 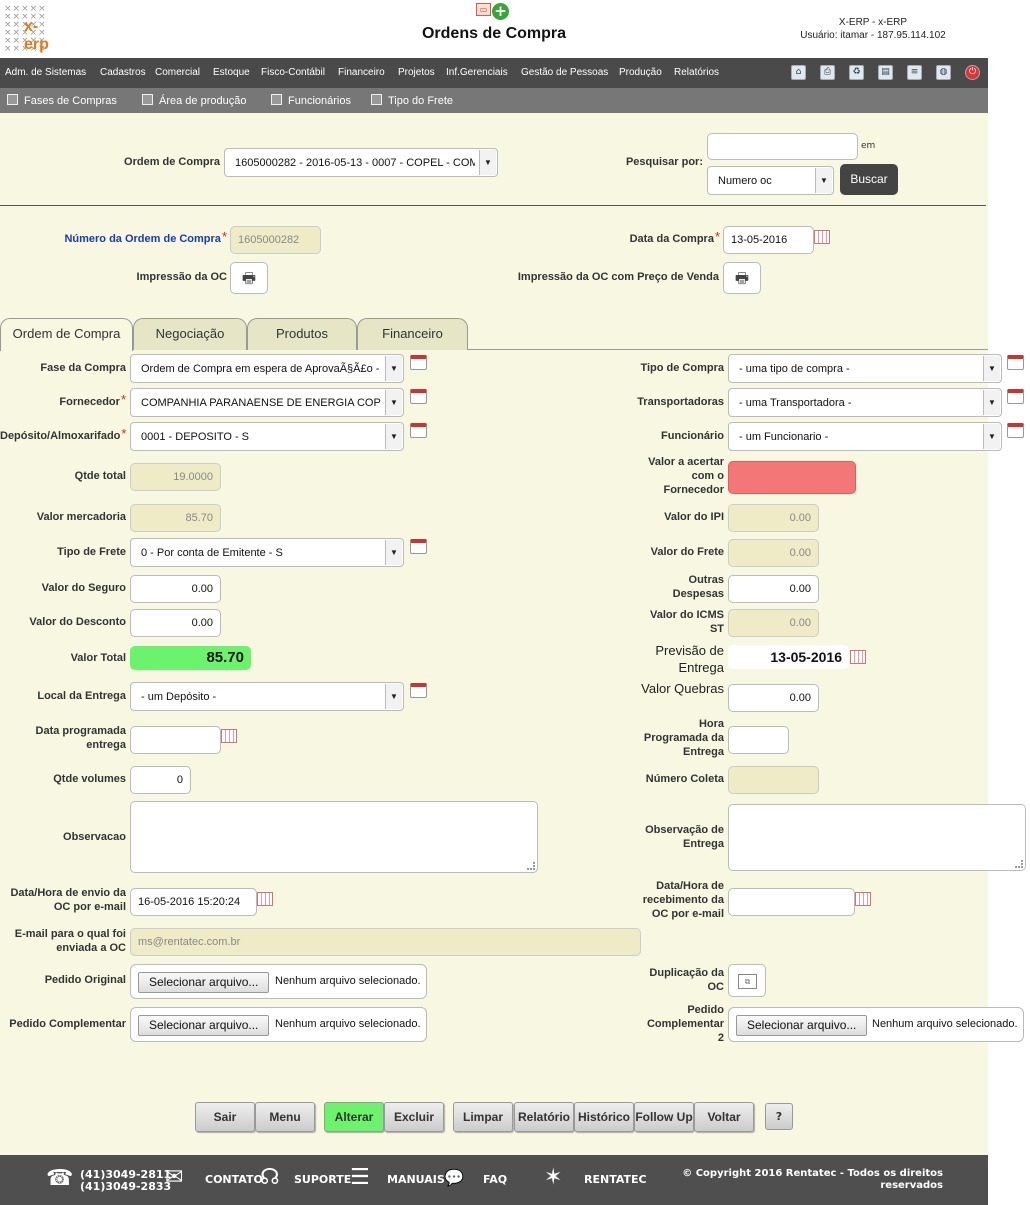 I want to click on funcionario-select: - um Funcionario - ▼, so click(x=865, y=436).